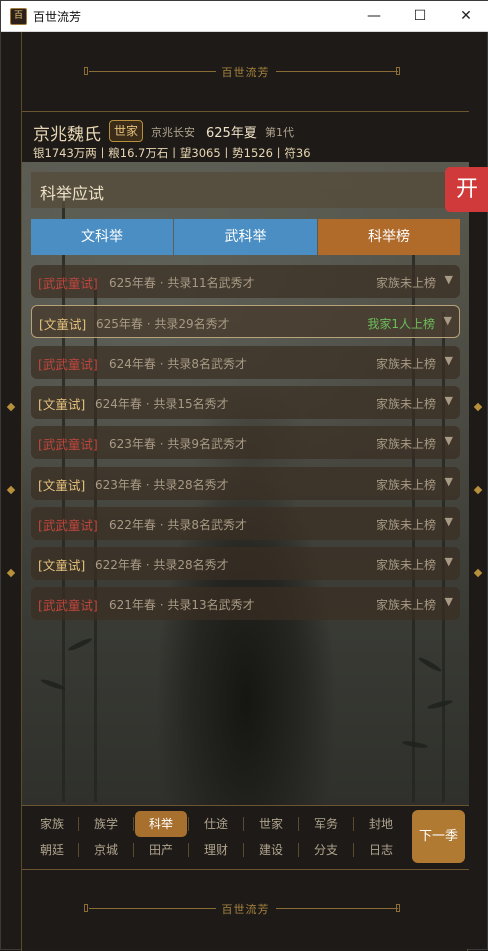 Image resolution: width=488 pixels, height=951 pixels. Describe the element at coordinates (245, 563) in the screenshot. I see `exam-result-row: [文童试] 622年春 · 共录28名秀才 家族未上榜 ▼` at that location.